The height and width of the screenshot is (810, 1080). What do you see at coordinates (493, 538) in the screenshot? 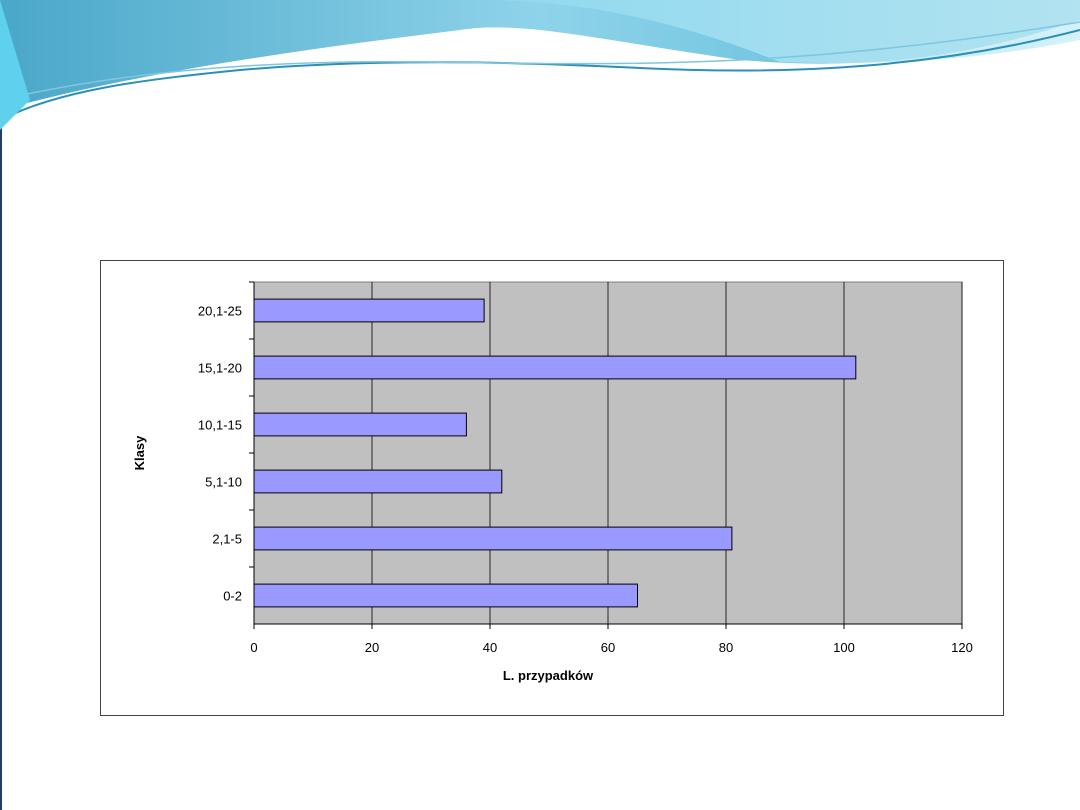
I see `bar-2,1-5` at bounding box center [493, 538].